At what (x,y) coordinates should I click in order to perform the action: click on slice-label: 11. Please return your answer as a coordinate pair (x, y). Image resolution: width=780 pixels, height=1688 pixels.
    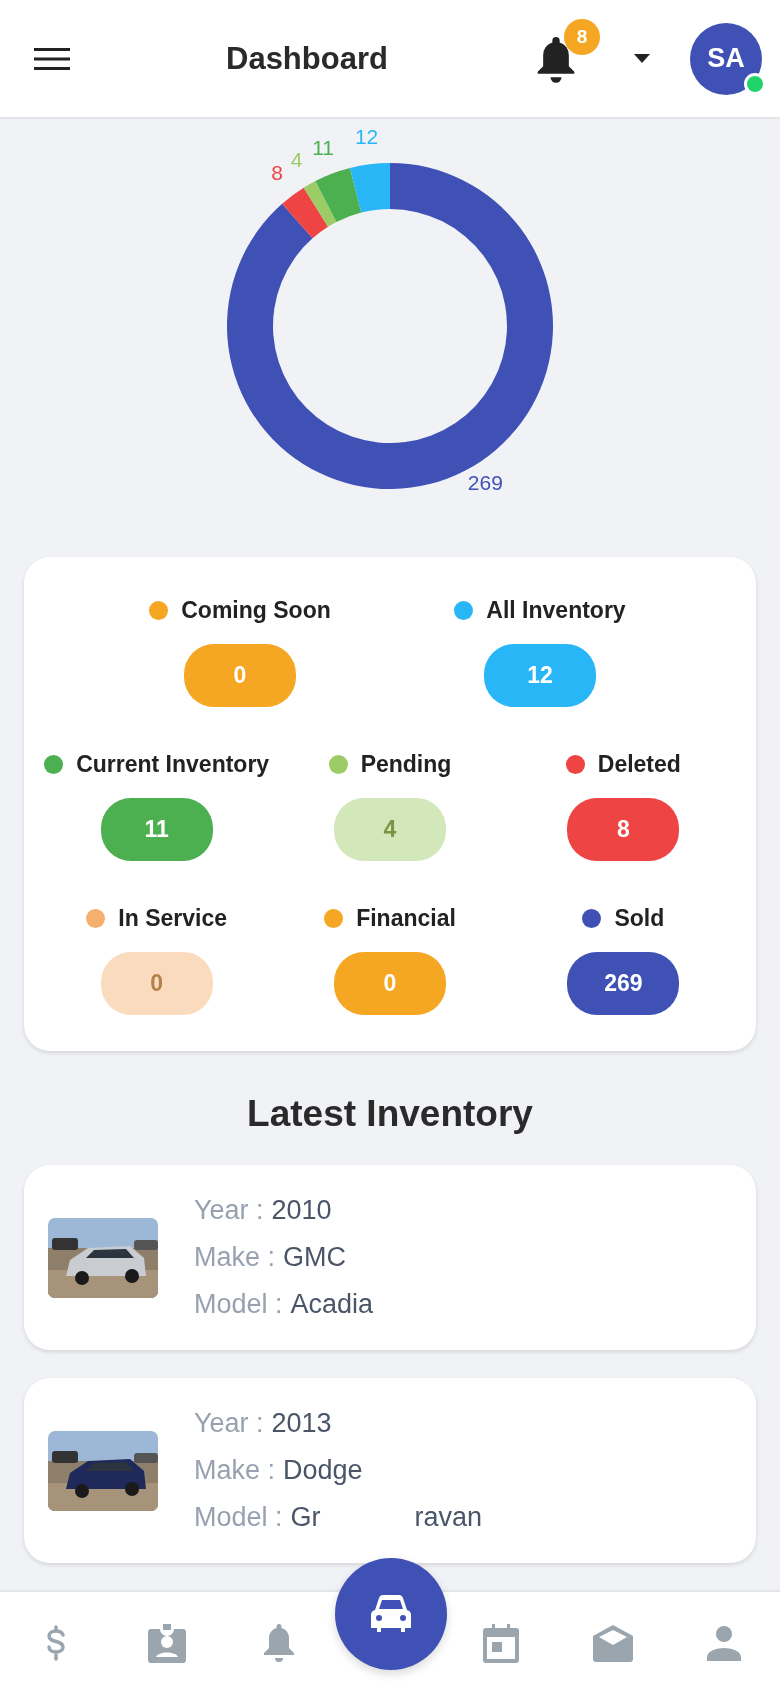
    Looking at the image, I should click on (323, 147).